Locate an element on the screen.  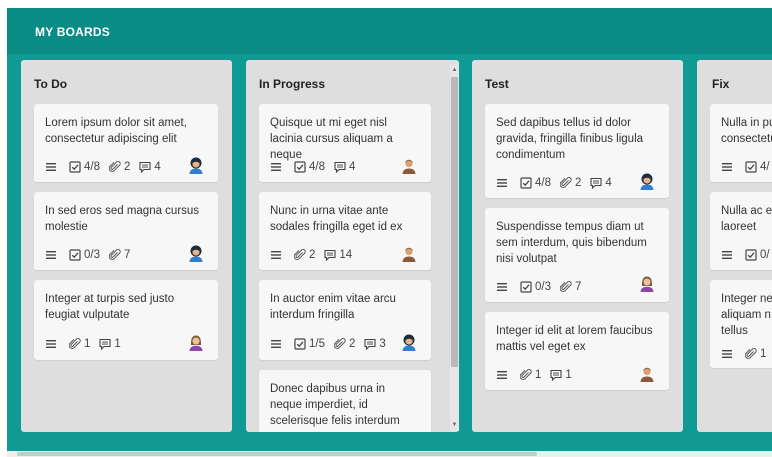
attachment-badge: 7 is located at coordinates (119, 255).